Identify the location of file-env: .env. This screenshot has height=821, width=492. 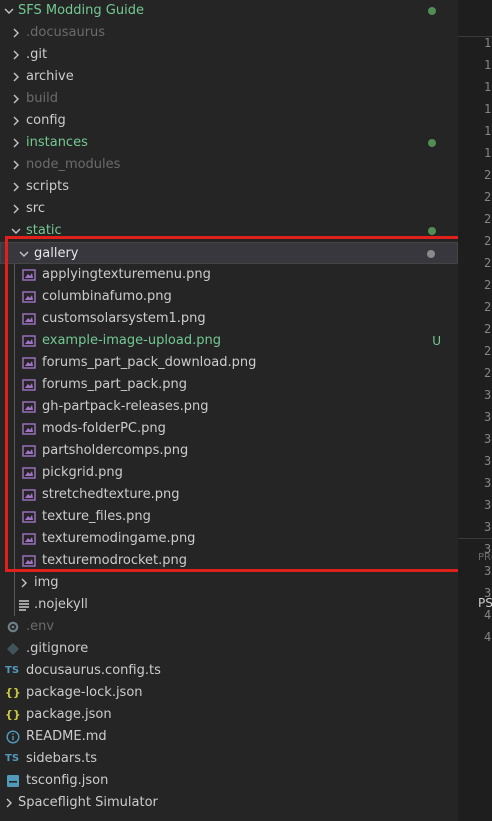
(229, 627).